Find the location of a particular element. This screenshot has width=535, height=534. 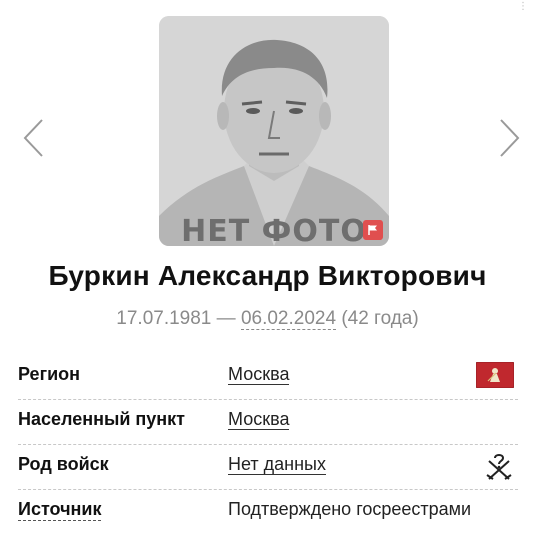

chevron-left-icon is located at coordinates (33, 138).